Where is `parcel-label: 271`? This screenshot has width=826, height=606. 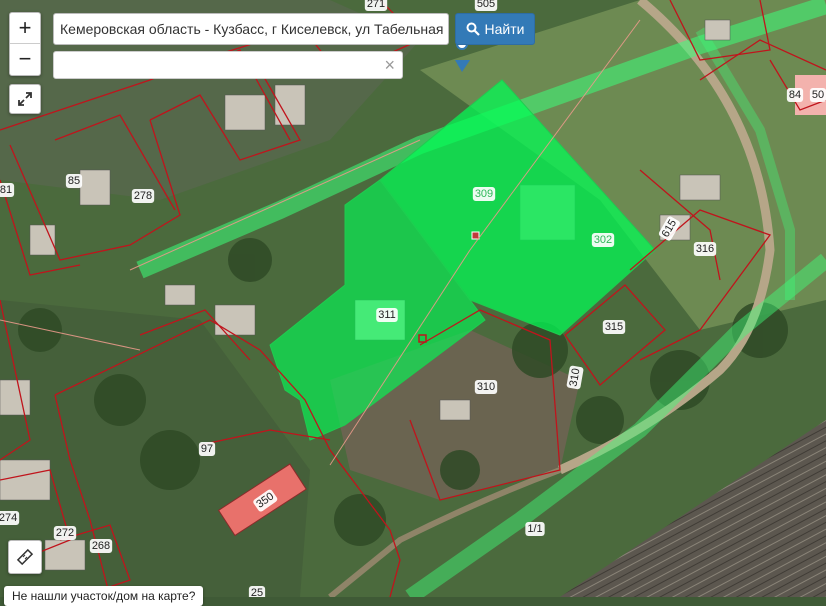
parcel-label: 271 is located at coordinates (376, 5).